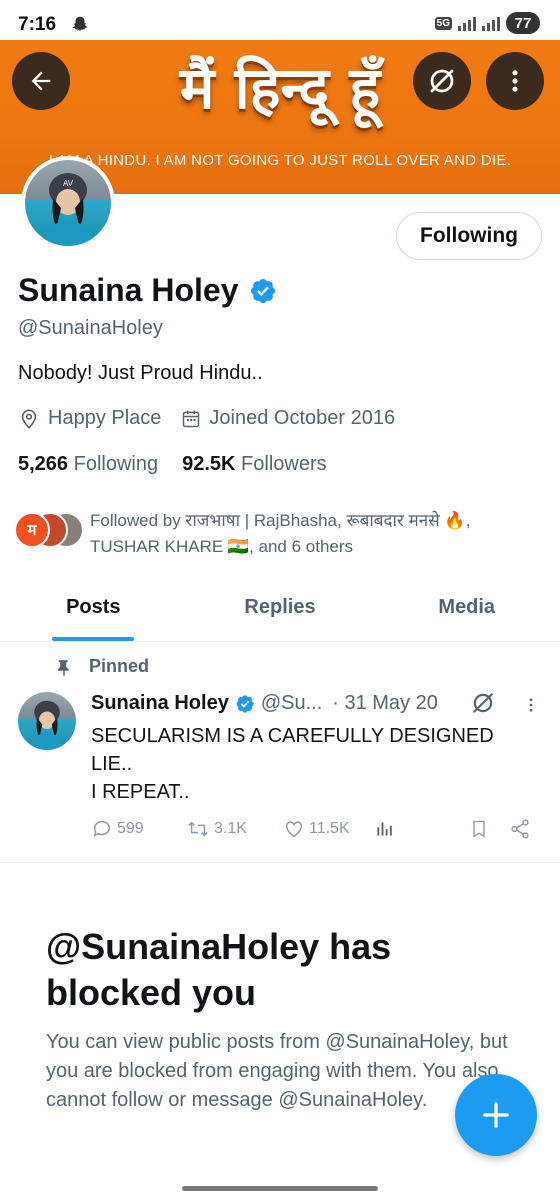 Image resolution: width=560 pixels, height=1200 pixels. Describe the element at coordinates (119, 666) in the screenshot. I see `pinned-label: Pinned` at that location.